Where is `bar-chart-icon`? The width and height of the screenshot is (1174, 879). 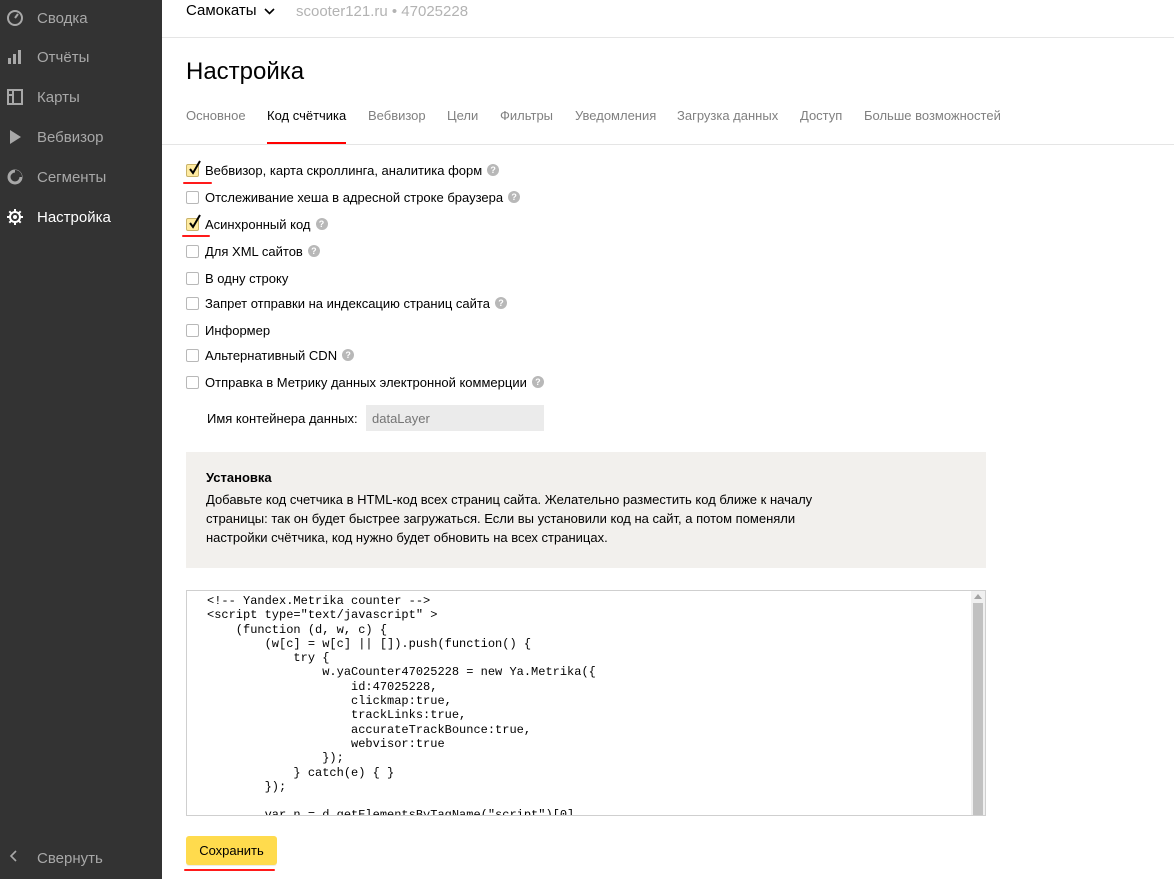
bar-chart-icon is located at coordinates (15, 57).